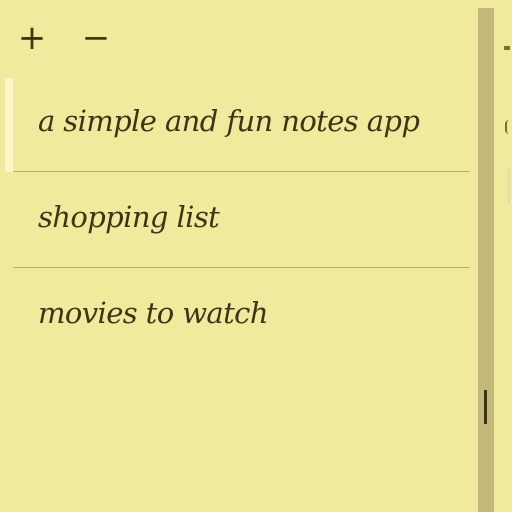 Image resolution: width=512 pixels, height=512 pixels. Describe the element at coordinates (486, 260) in the screenshot. I see `sidebar-splitter` at that location.